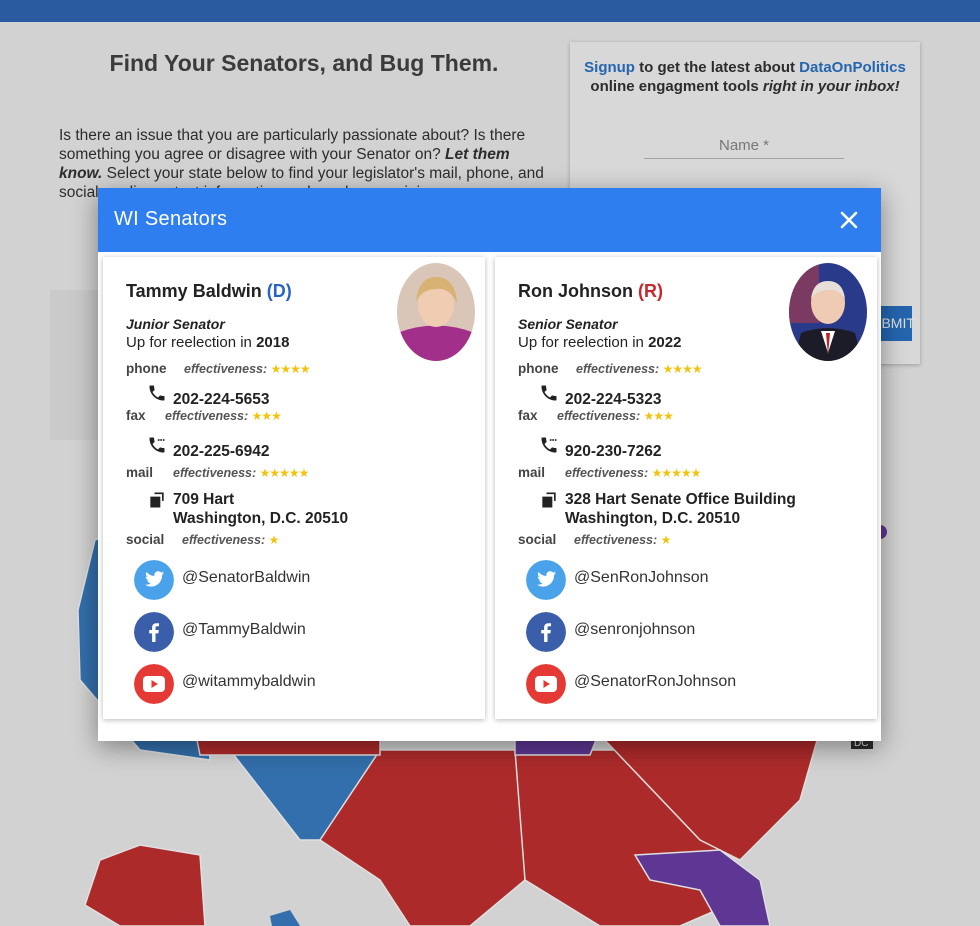 The height and width of the screenshot is (926, 980). I want to click on reelection: Up for reelection in 2022, so click(599, 342).